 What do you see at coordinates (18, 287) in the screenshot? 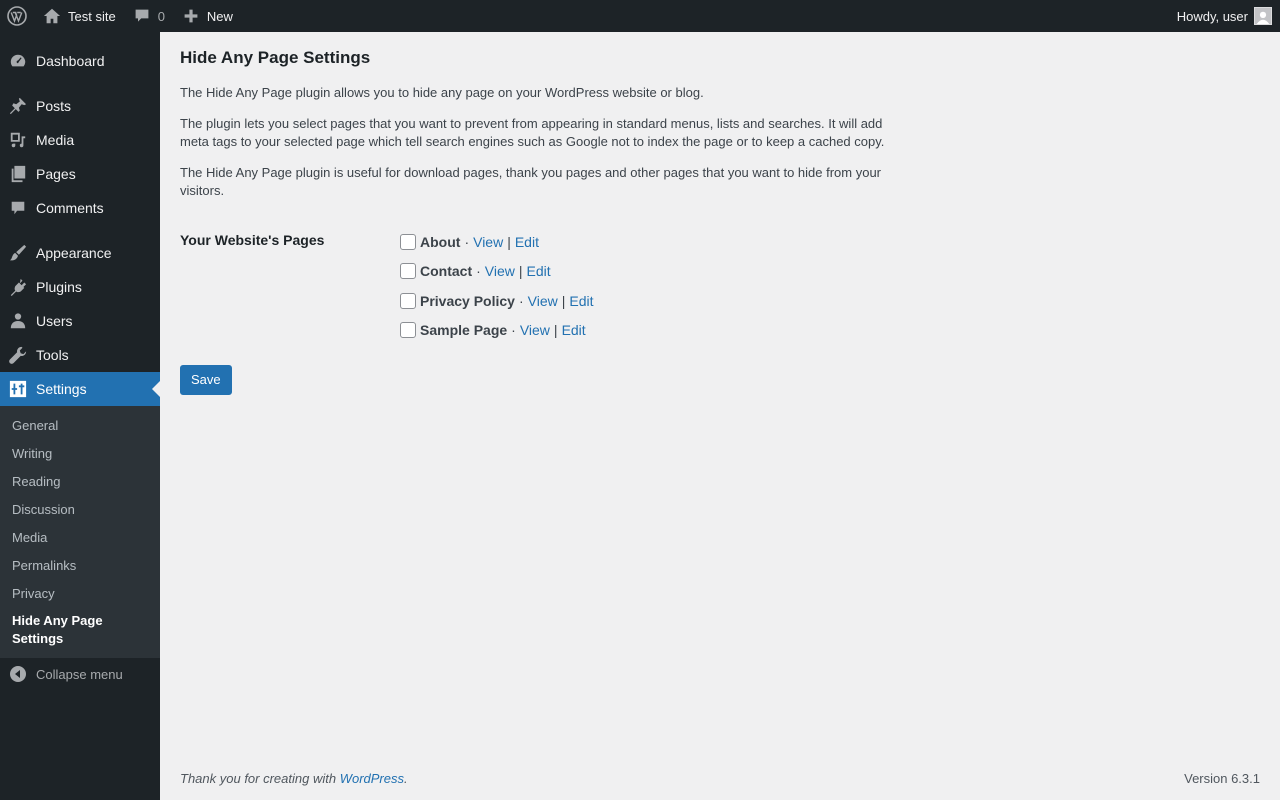
I see `plug-icon` at bounding box center [18, 287].